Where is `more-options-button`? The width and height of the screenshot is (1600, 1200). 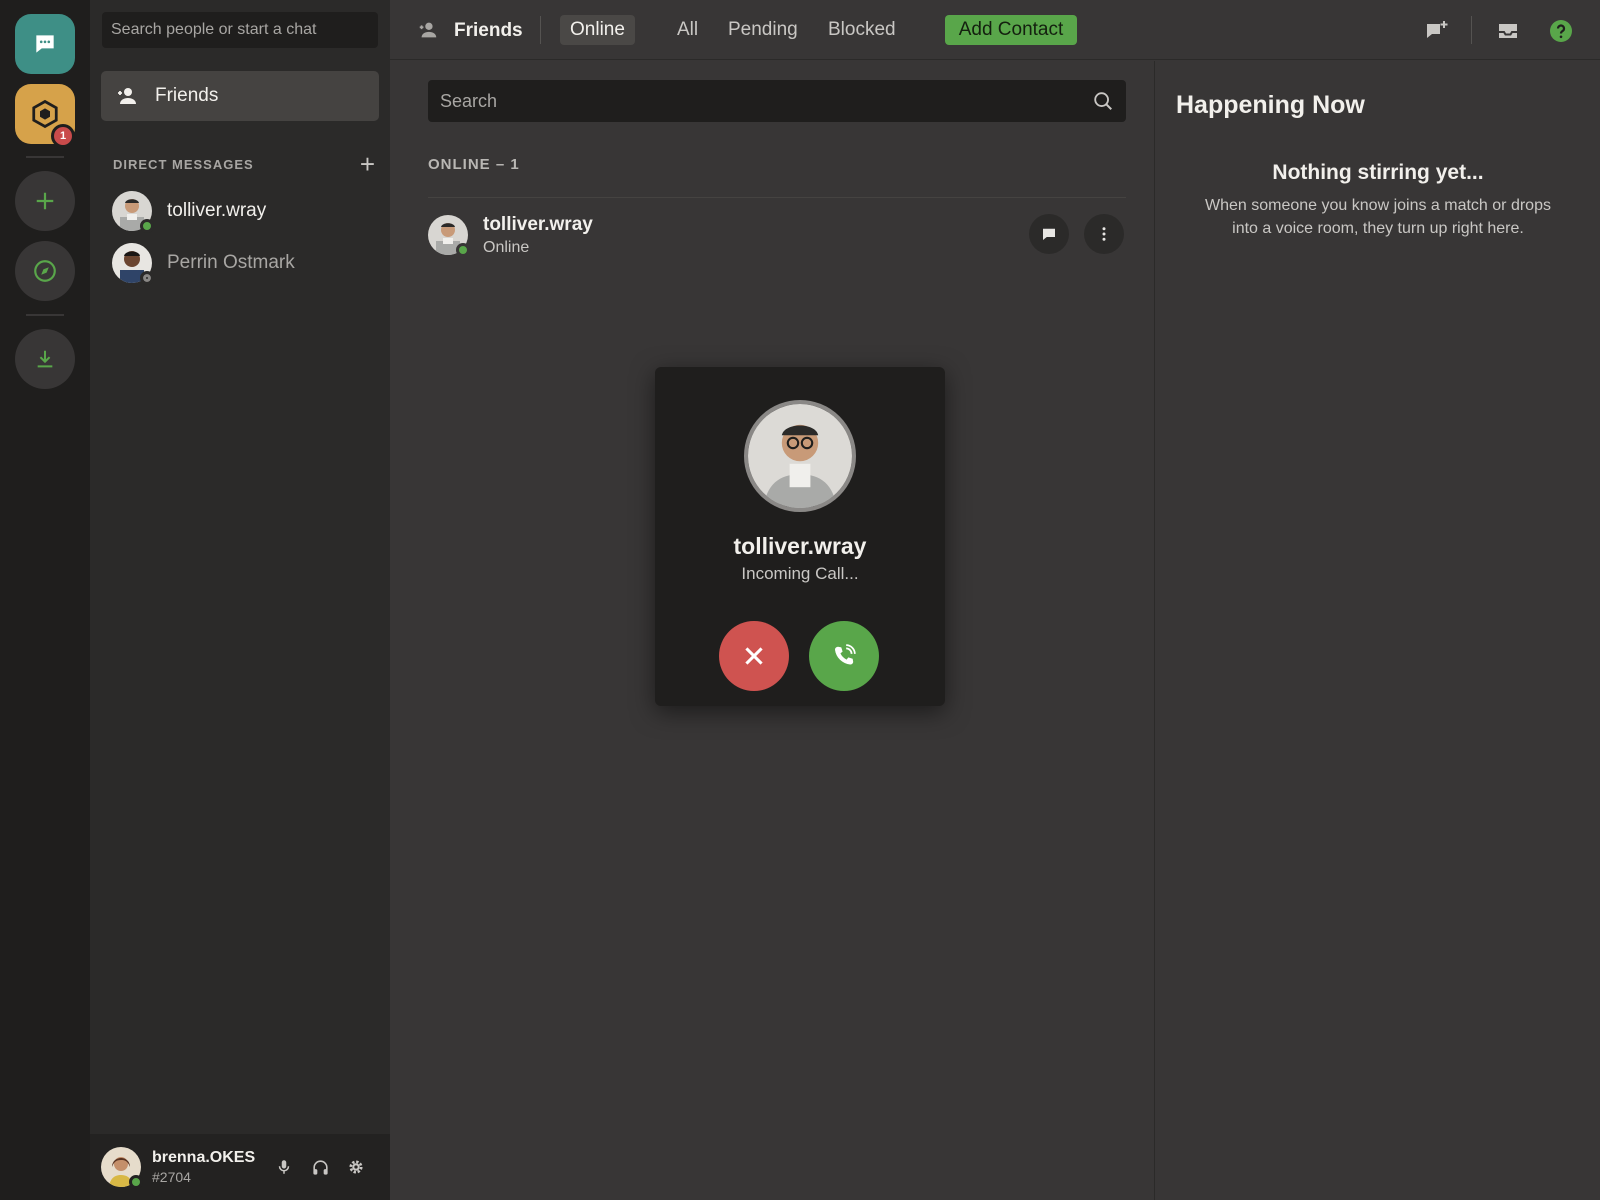 more-options-button is located at coordinates (1104, 234).